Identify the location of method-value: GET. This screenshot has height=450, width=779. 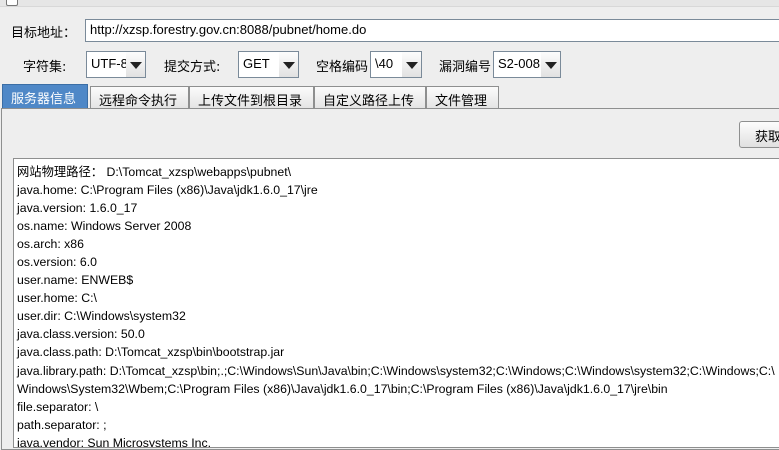
(260, 64).